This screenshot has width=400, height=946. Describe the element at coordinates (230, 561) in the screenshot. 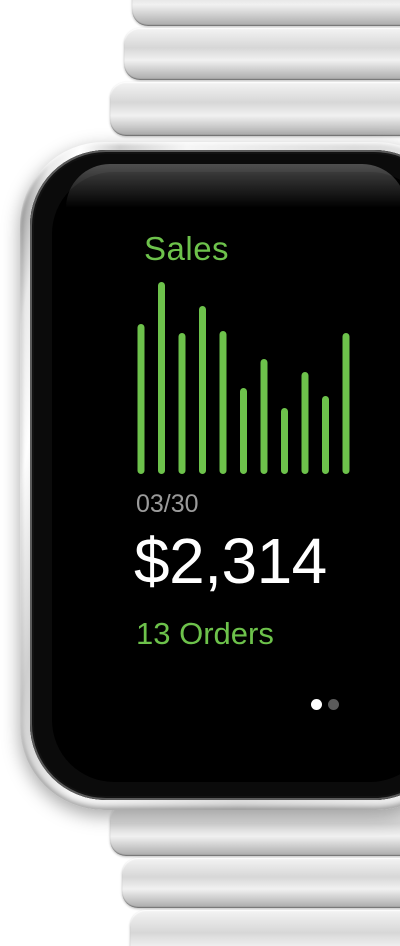

I see `sales-amount: $2,314` at that location.